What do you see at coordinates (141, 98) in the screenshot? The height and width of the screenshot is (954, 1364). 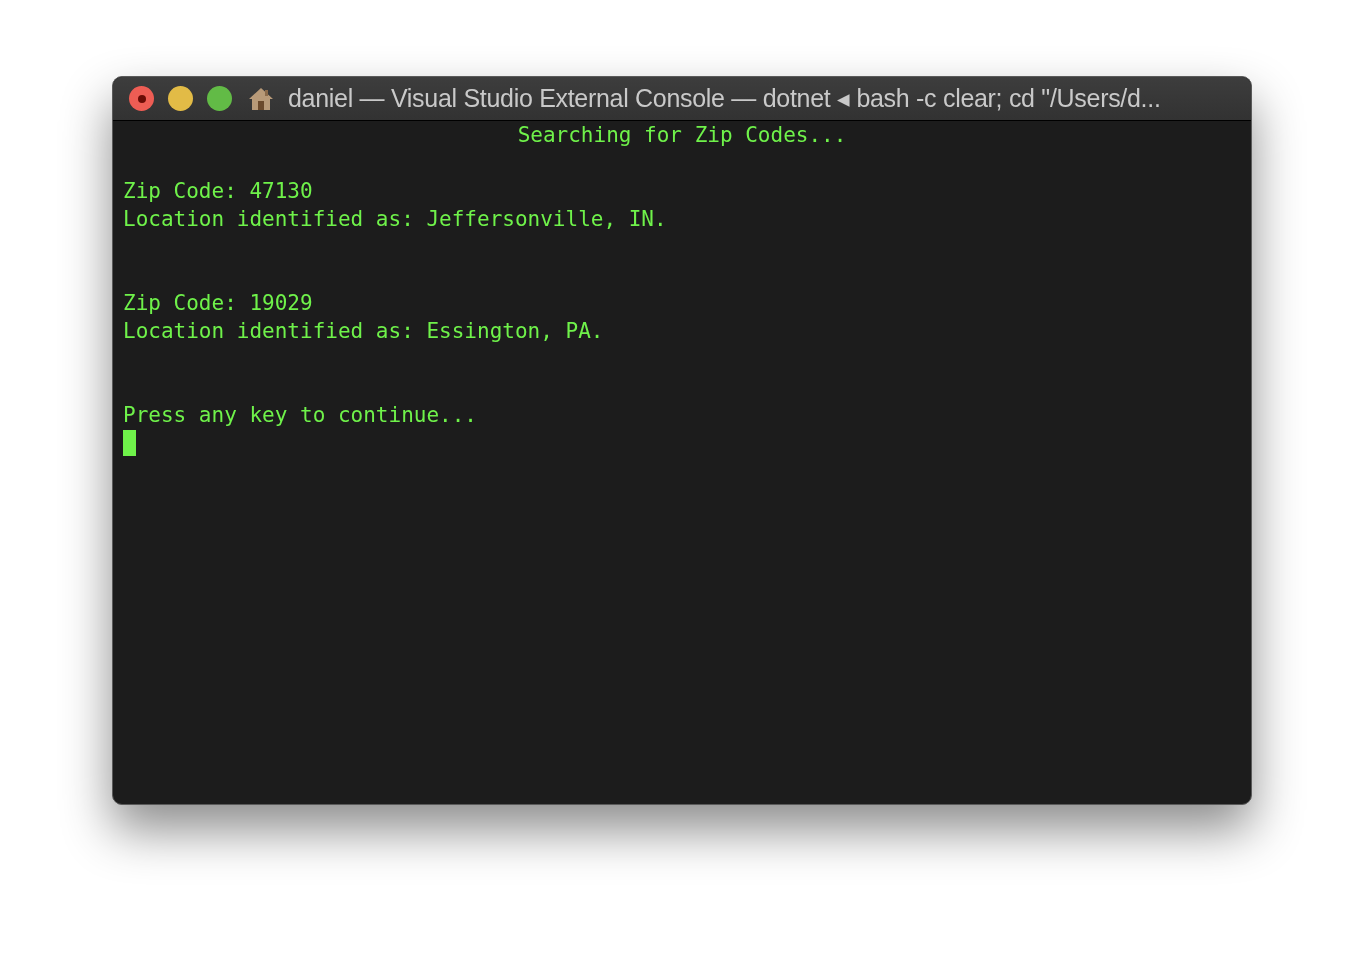 I see `close-button` at bounding box center [141, 98].